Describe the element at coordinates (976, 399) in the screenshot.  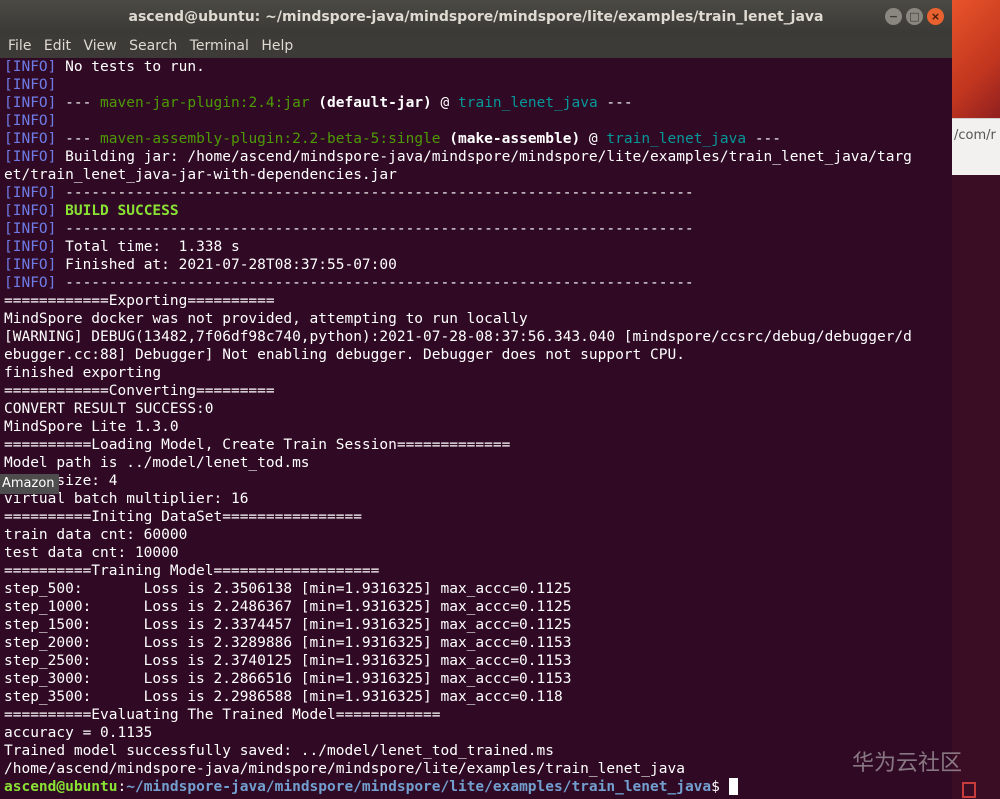
I see `desktop-background: /com/r` at that location.